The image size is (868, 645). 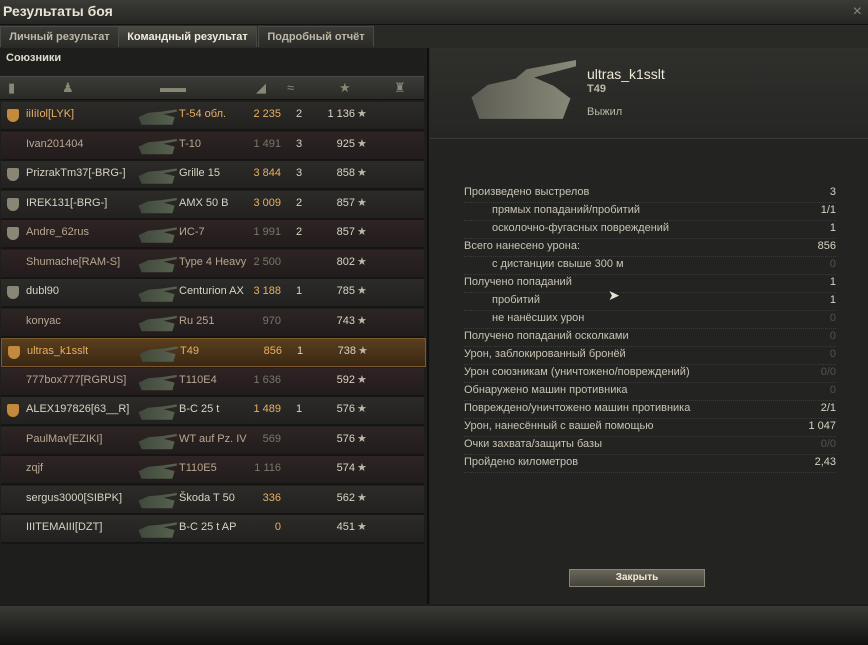 I want to click on stat-label: Обнаружено машин противника, so click(x=546, y=390).